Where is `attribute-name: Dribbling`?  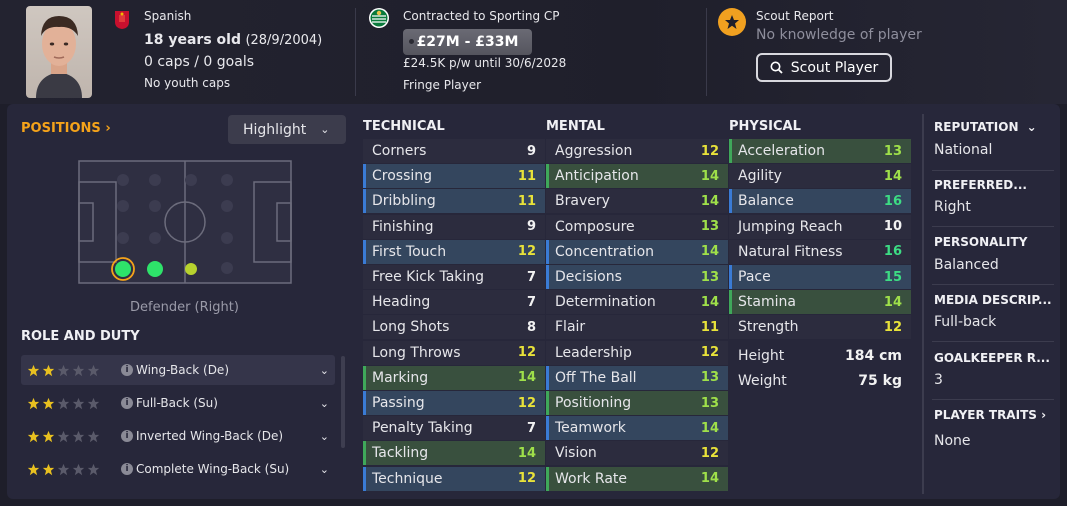 attribute-name: Dribbling is located at coordinates (404, 201).